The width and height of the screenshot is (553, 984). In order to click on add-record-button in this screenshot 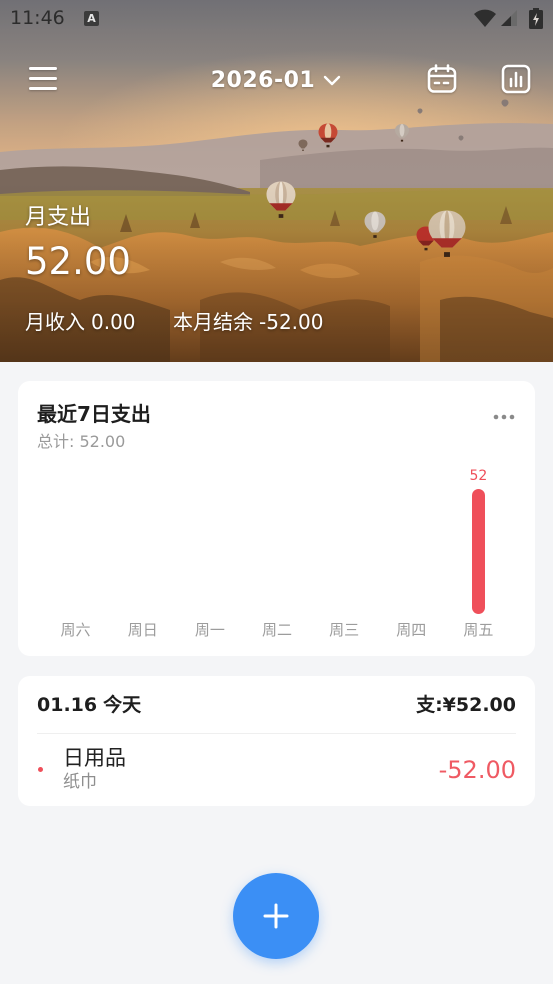, I will do `click(276, 916)`.